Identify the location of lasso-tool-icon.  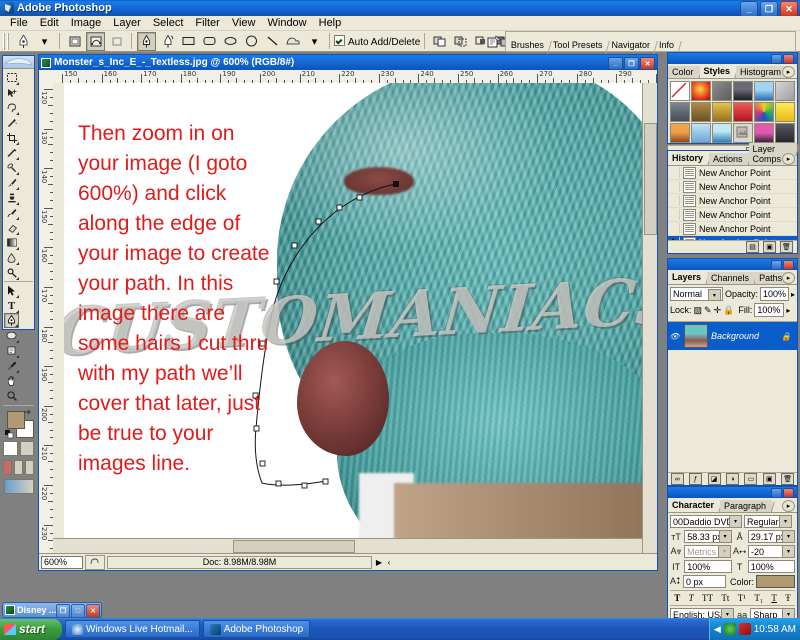
(11, 107).